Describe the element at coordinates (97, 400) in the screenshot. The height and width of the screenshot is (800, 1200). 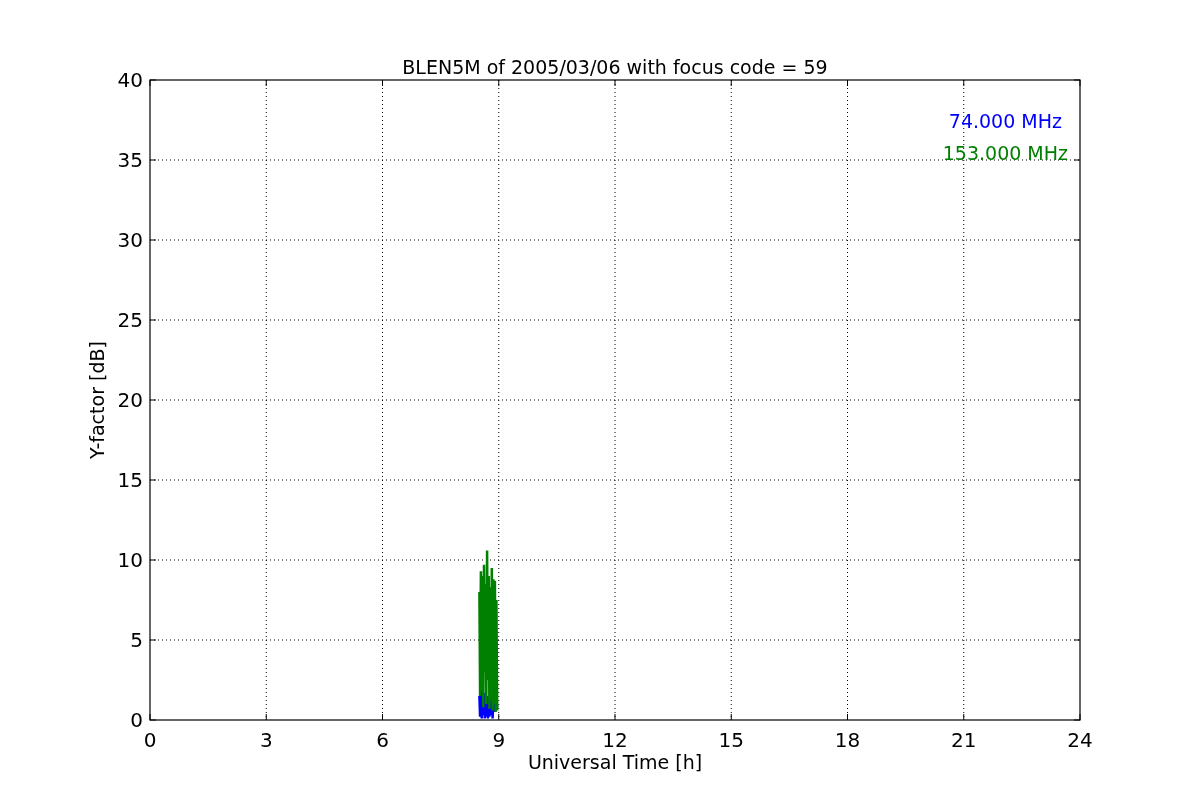
I see `y-axis-label: Y-factor [dB]` at that location.